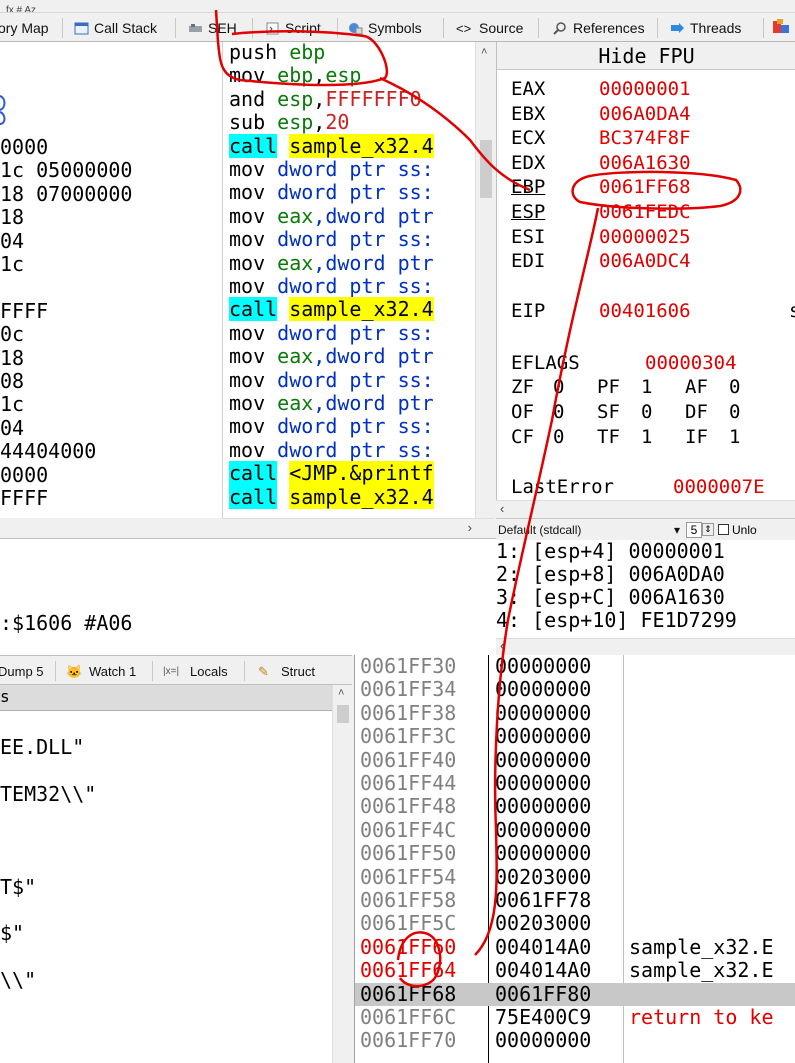  I want to click on annotation-circle-push-ebp, so click(301, 48).